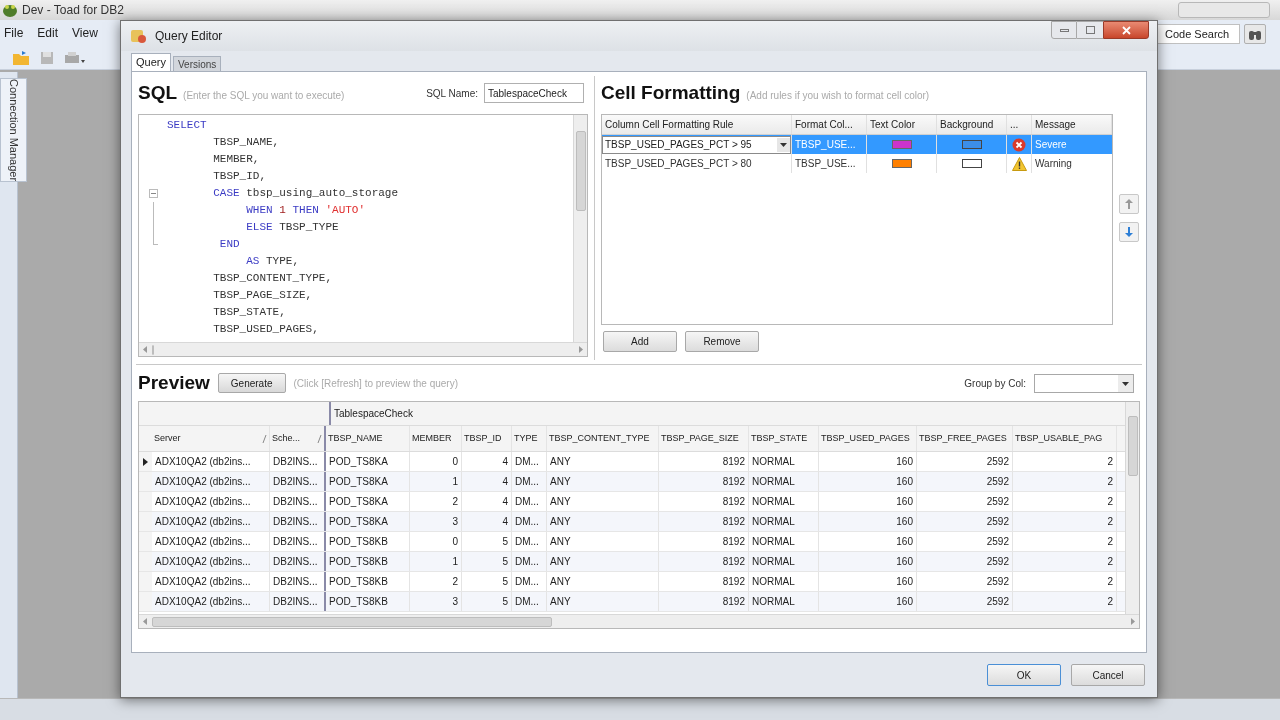  What do you see at coordinates (189, 36) in the screenshot?
I see `dialog-title: Query Editor` at bounding box center [189, 36].